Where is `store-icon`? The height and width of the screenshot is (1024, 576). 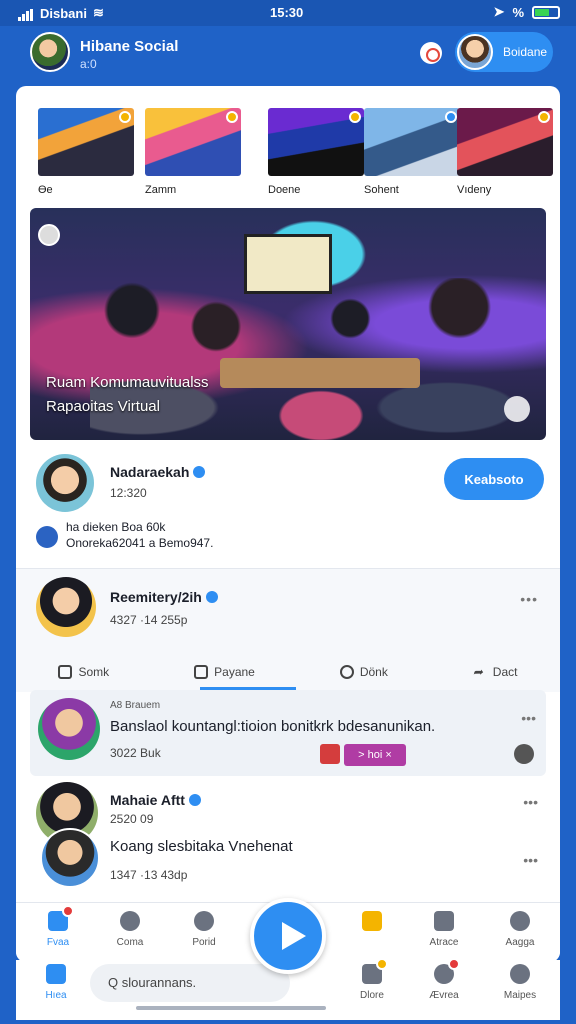
store-icon is located at coordinates (372, 921).